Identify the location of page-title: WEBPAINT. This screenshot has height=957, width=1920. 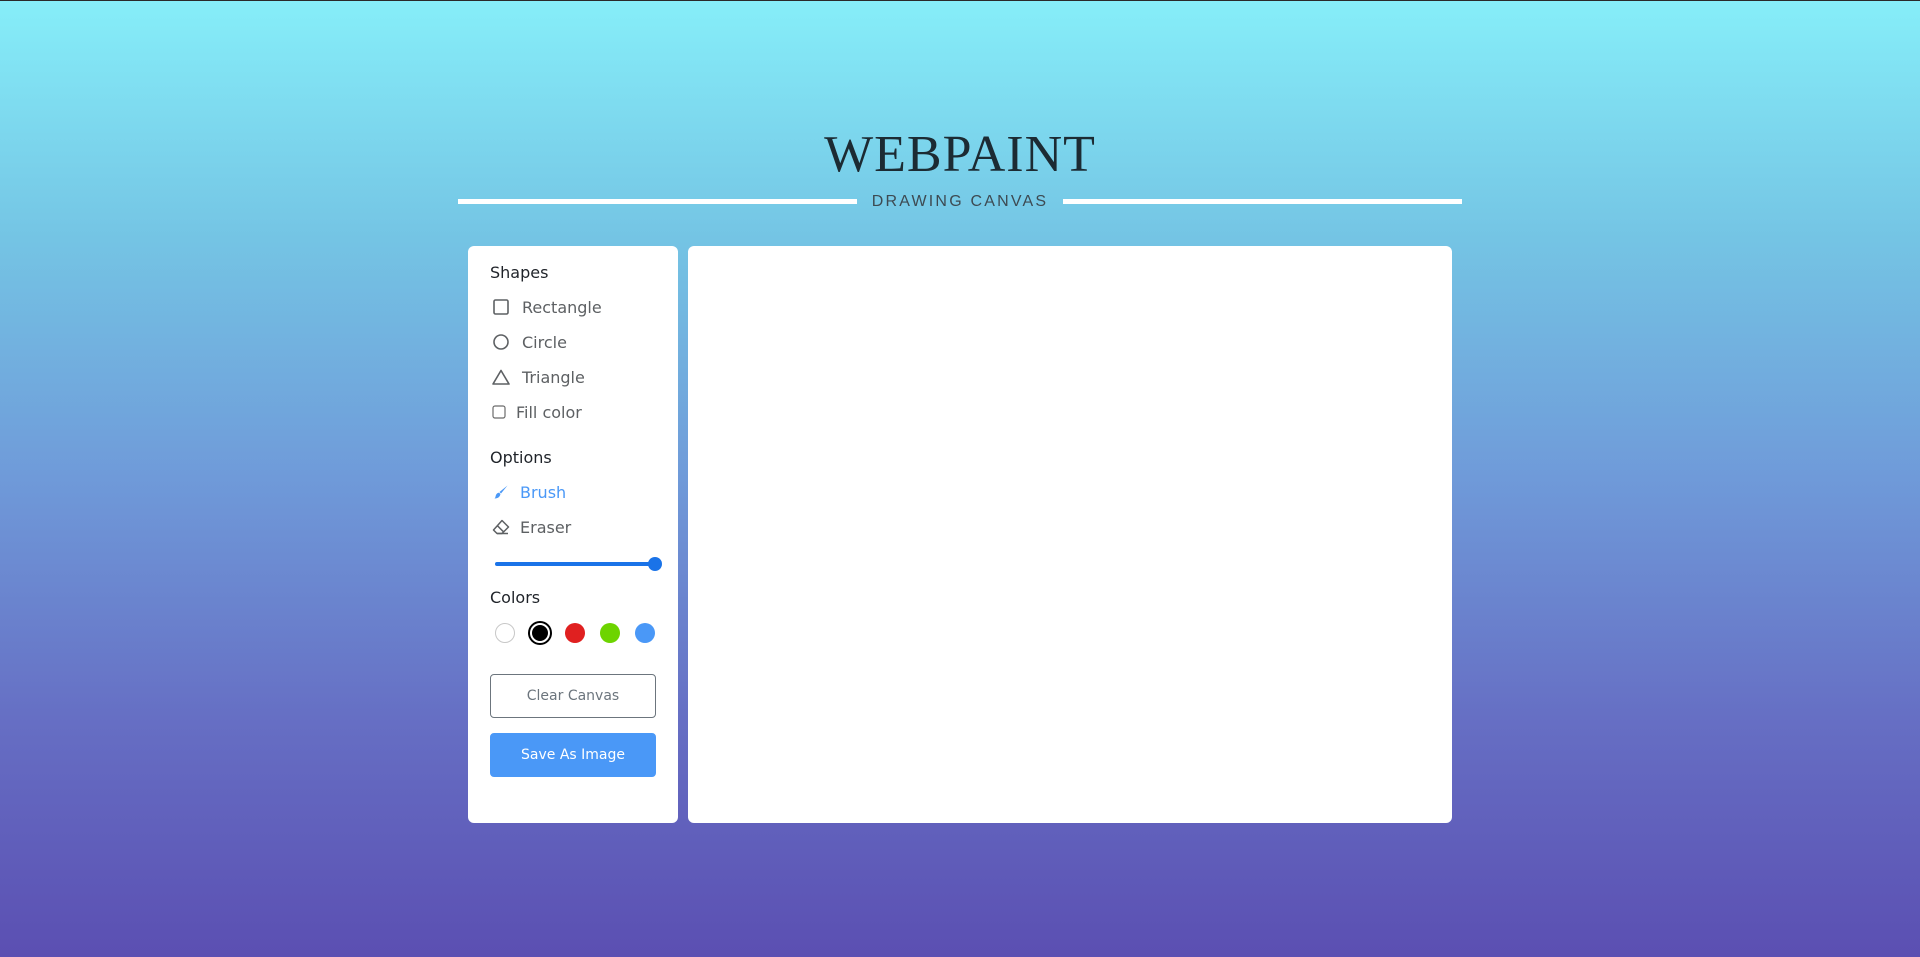
(960, 154).